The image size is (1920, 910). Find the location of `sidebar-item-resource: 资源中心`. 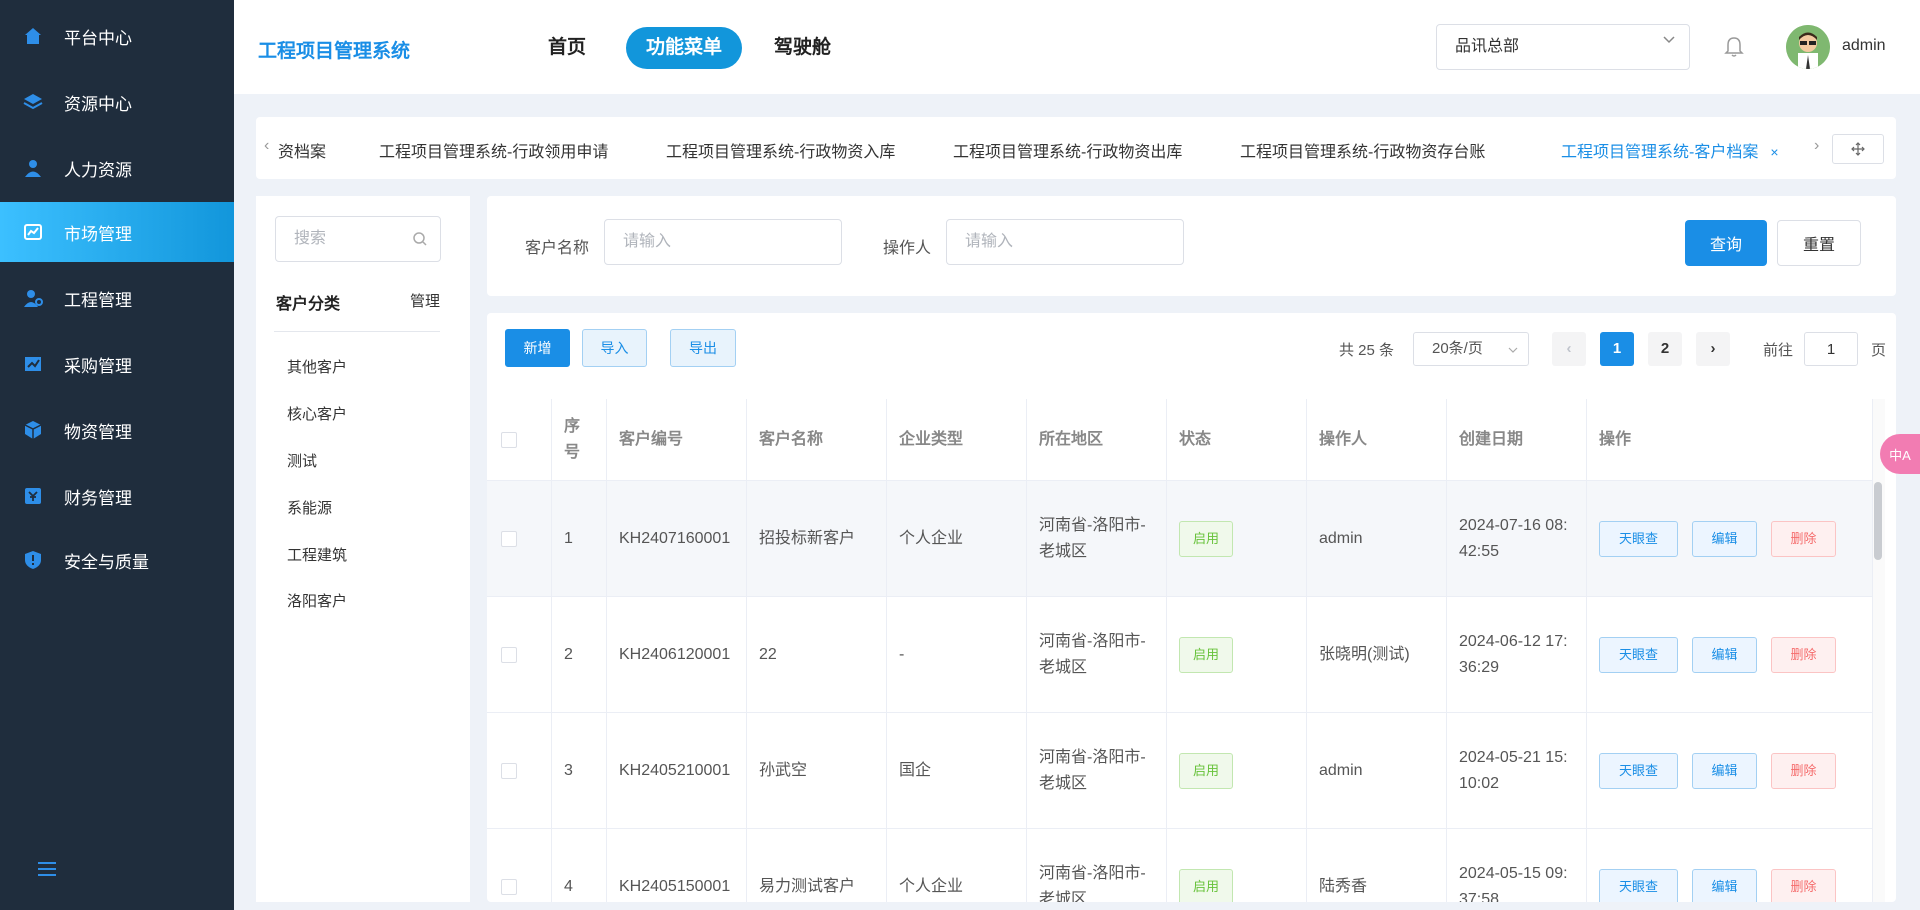

sidebar-item-resource: 资源中心 is located at coordinates (117, 102).